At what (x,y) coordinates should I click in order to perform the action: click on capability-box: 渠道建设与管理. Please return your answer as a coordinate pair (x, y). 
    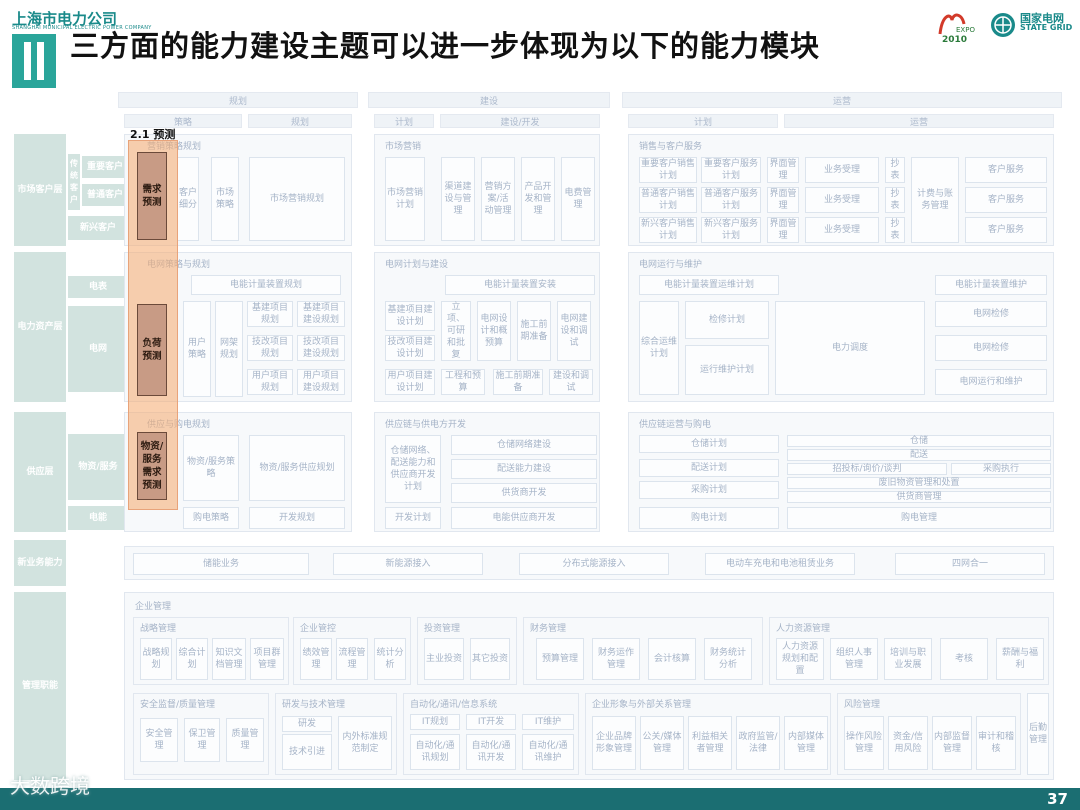
    Looking at the image, I should click on (458, 199).